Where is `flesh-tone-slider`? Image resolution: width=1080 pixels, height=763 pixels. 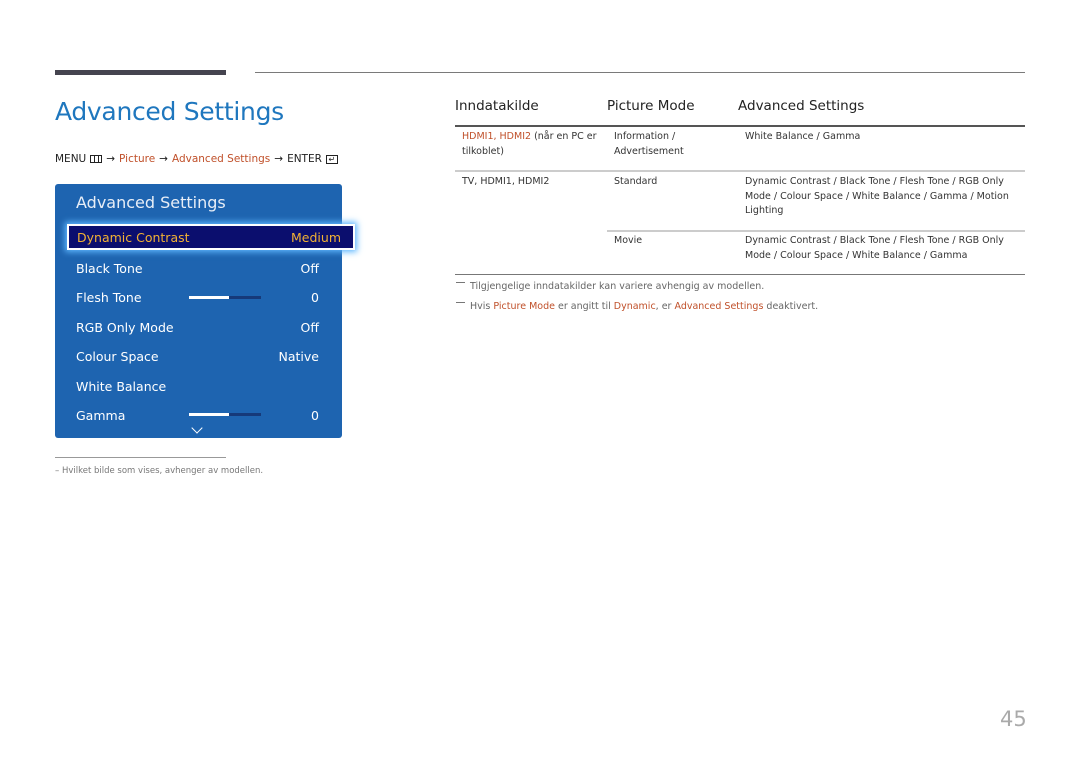 flesh-tone-slider is located at coordinates (225, 297).